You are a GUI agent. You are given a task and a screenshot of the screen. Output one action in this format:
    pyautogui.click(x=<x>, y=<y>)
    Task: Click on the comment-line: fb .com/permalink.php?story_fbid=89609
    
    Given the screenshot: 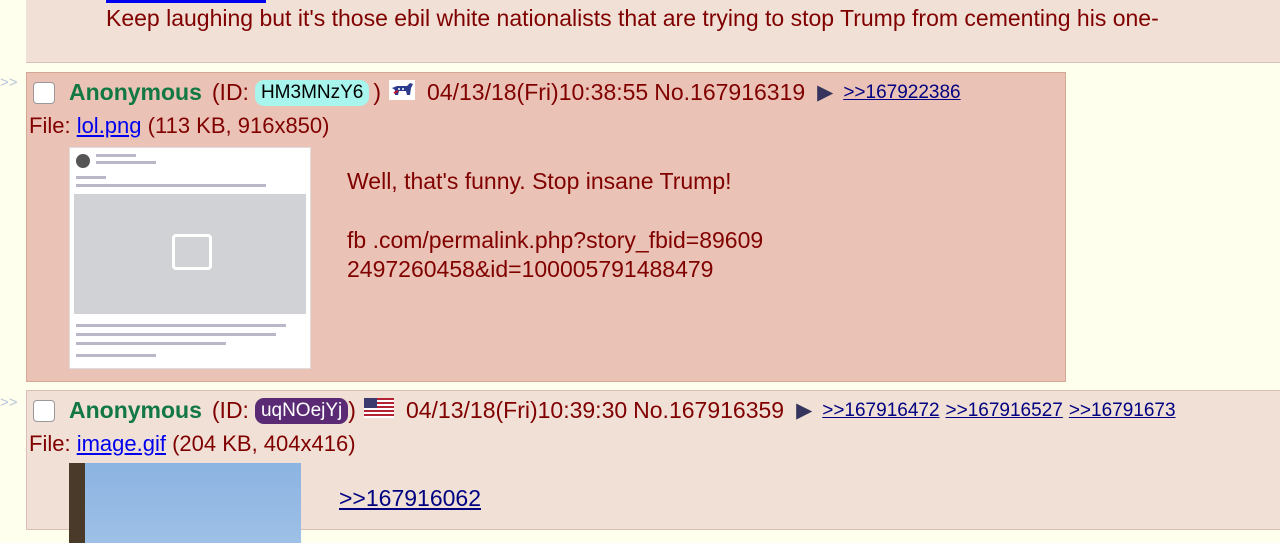 What is the action you would take?
    pyautogui.click(x=555, y=240)
    